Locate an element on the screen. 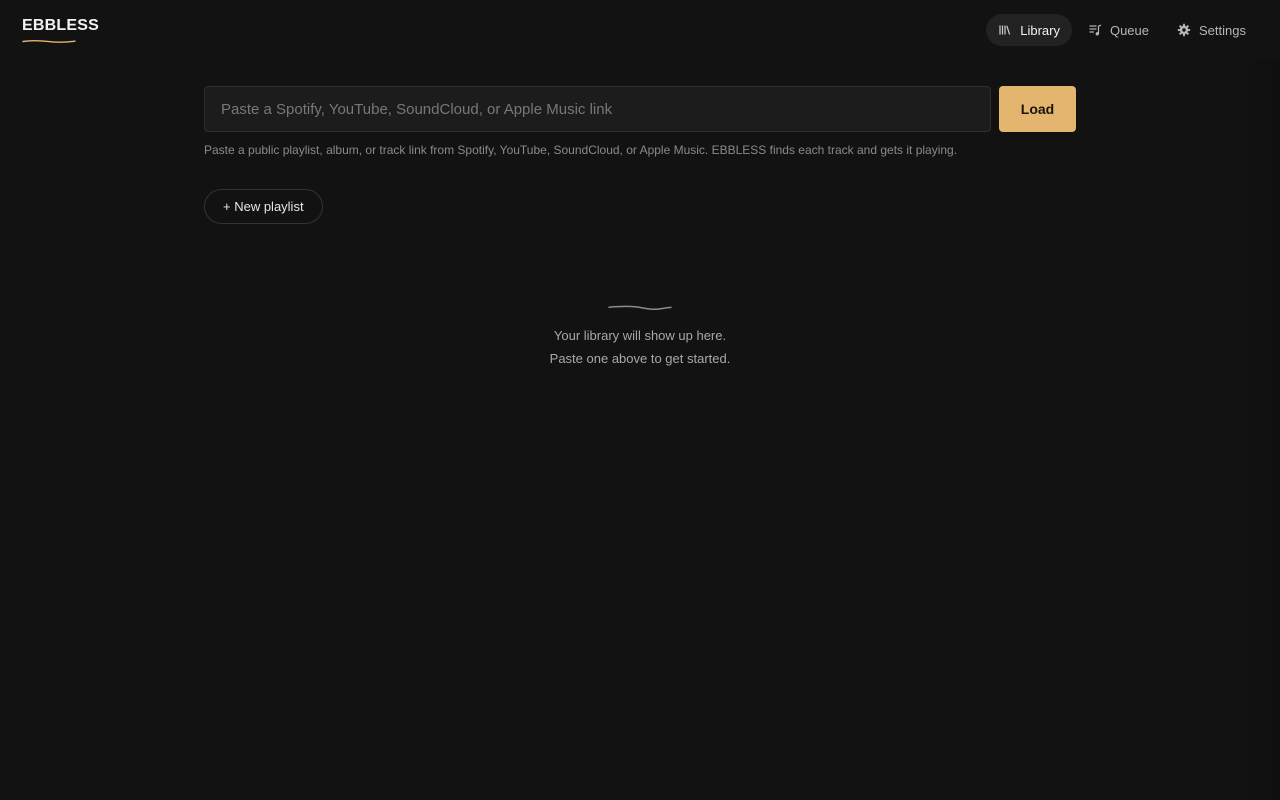 The image size is (1280, 800). edge-shade is located at coordinates (1260, 430).